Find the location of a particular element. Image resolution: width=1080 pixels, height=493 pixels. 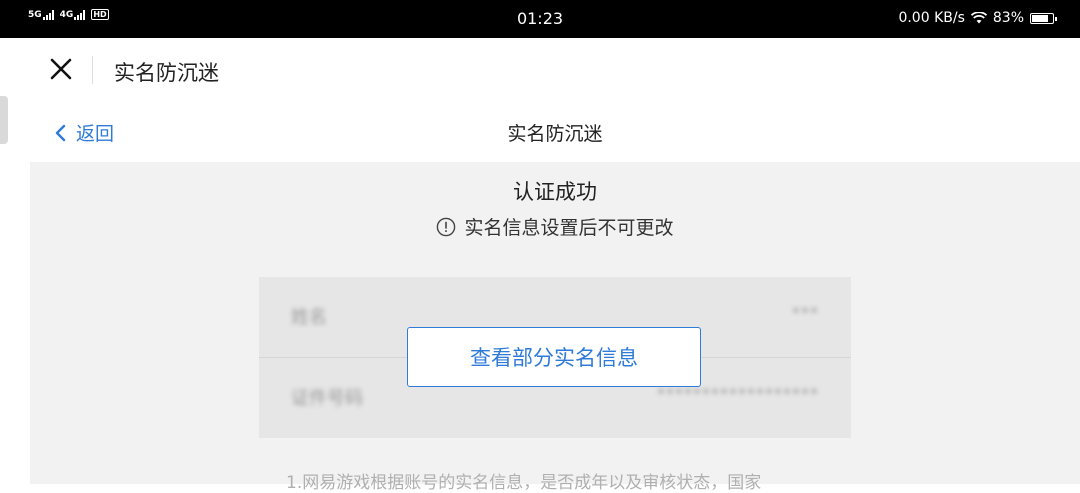

info-label-name: 姓名 is located at coordinates (309, 317).